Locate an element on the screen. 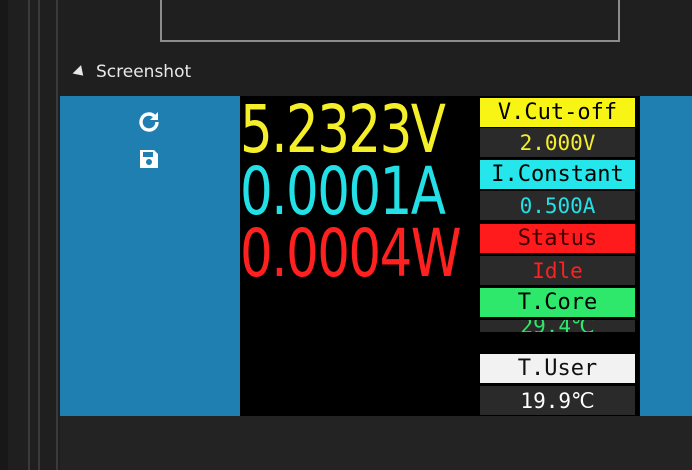  refresh-icon is located at coordinates (149, 122).